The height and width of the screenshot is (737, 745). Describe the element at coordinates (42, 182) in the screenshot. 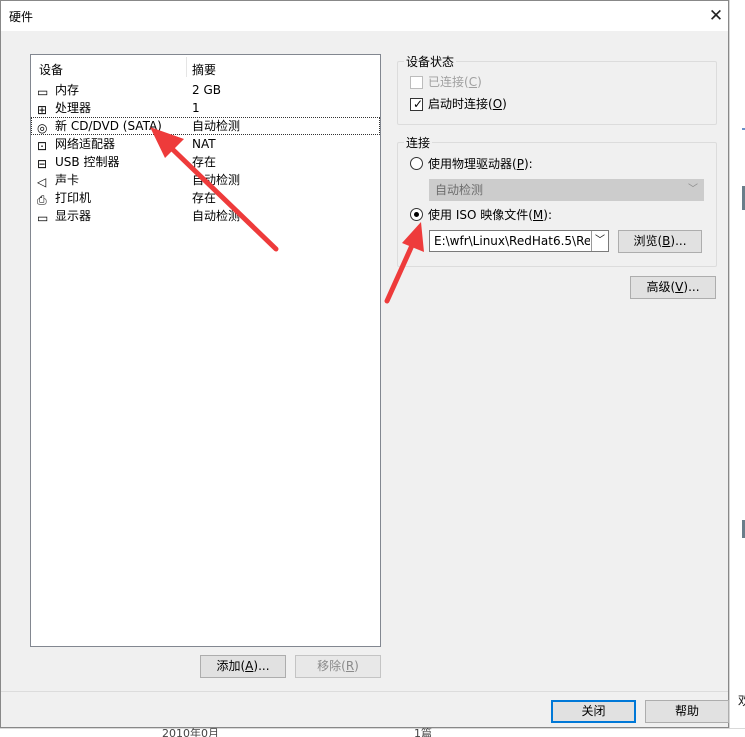

I see `speaker-icon: ◁` at that location.